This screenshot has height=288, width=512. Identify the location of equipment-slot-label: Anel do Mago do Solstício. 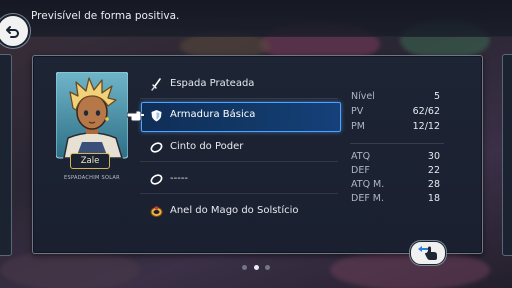
(234, 210).